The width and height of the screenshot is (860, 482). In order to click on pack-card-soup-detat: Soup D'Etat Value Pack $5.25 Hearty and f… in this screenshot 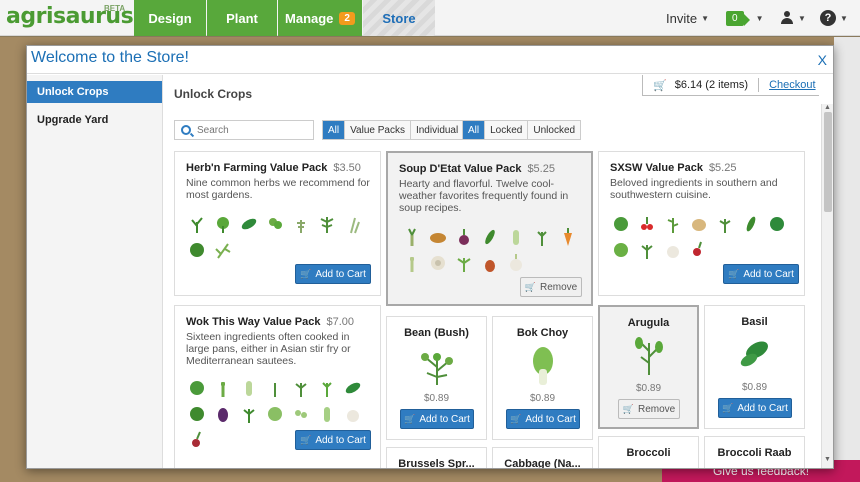, I will do `click(489, 228)`.